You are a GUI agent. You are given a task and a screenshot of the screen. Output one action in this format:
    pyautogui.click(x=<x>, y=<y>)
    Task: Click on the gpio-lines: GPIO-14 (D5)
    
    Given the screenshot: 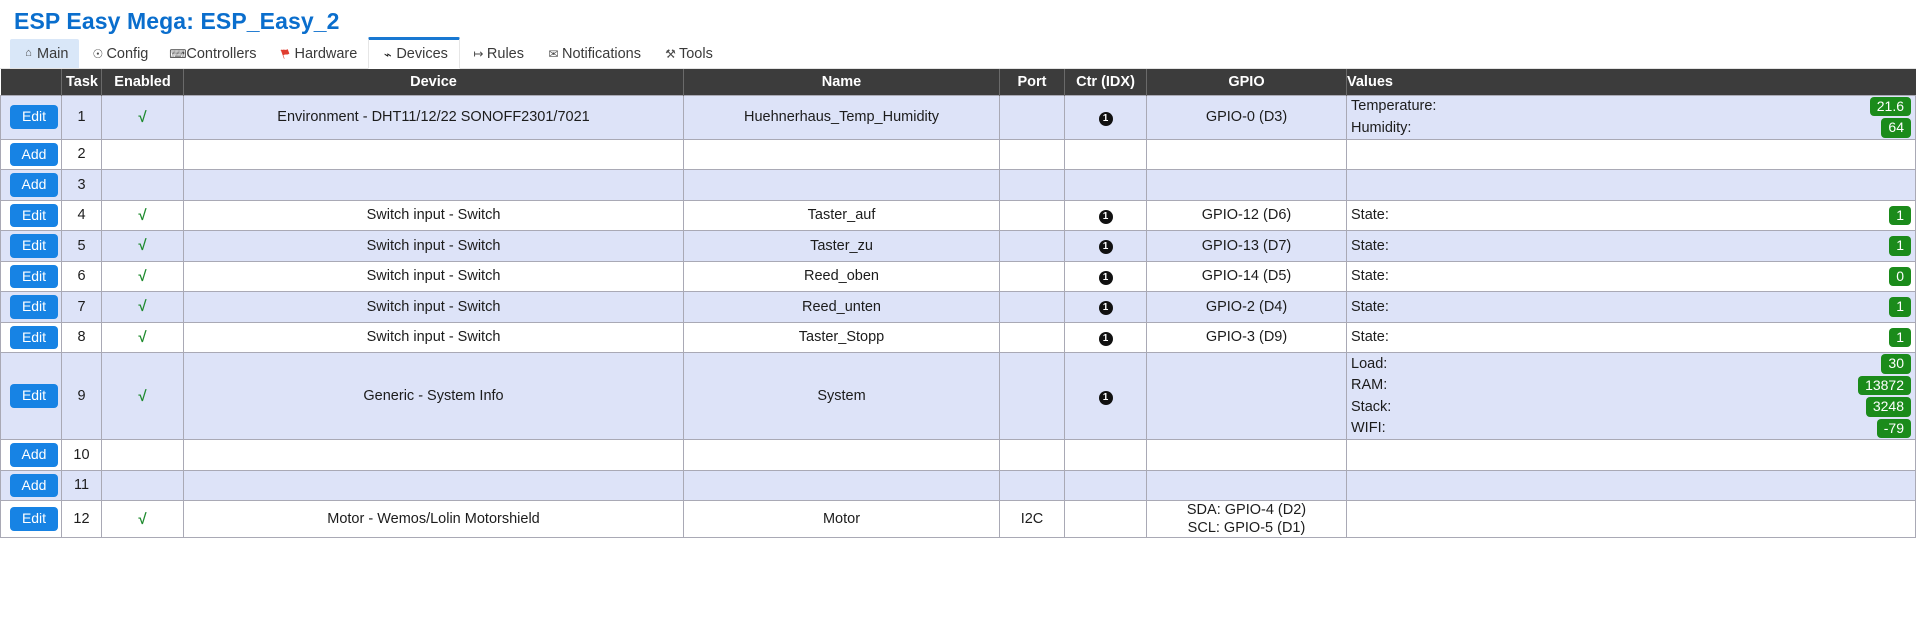 What is the action you would take?
    pyautogui.click(x=1246, y=276)
    